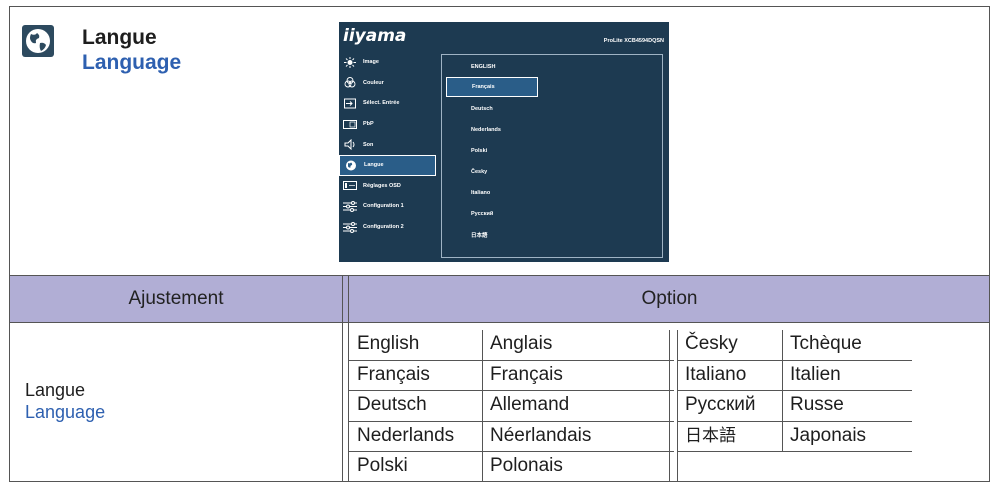 The image size is (998, 484). What do you see at coordinates (492, 193) in the screenshot?
I see `osd-option-italiano: Italiano` at bounding box center [492, 193].